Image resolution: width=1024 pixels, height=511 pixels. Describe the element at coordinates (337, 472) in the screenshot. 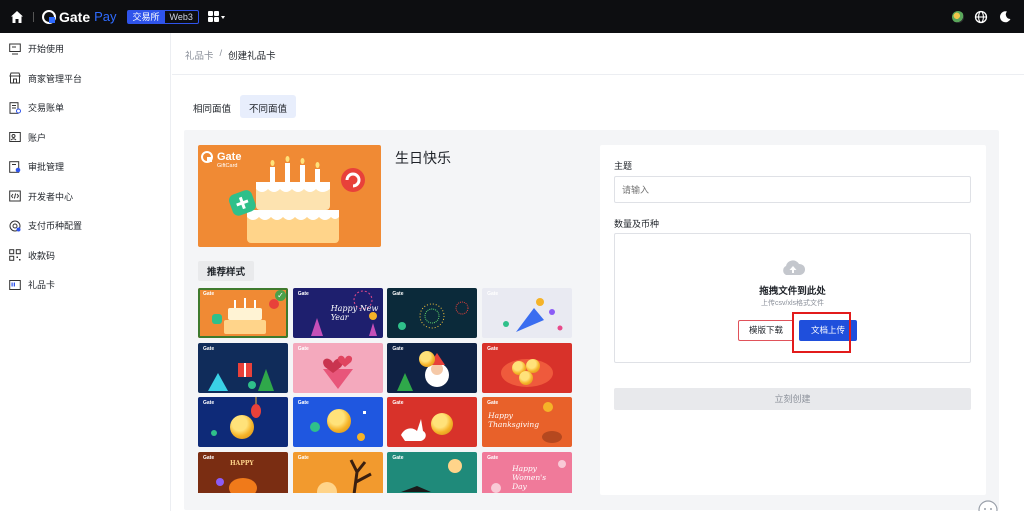

I see `template-halloween-tree: Gate` at that location.